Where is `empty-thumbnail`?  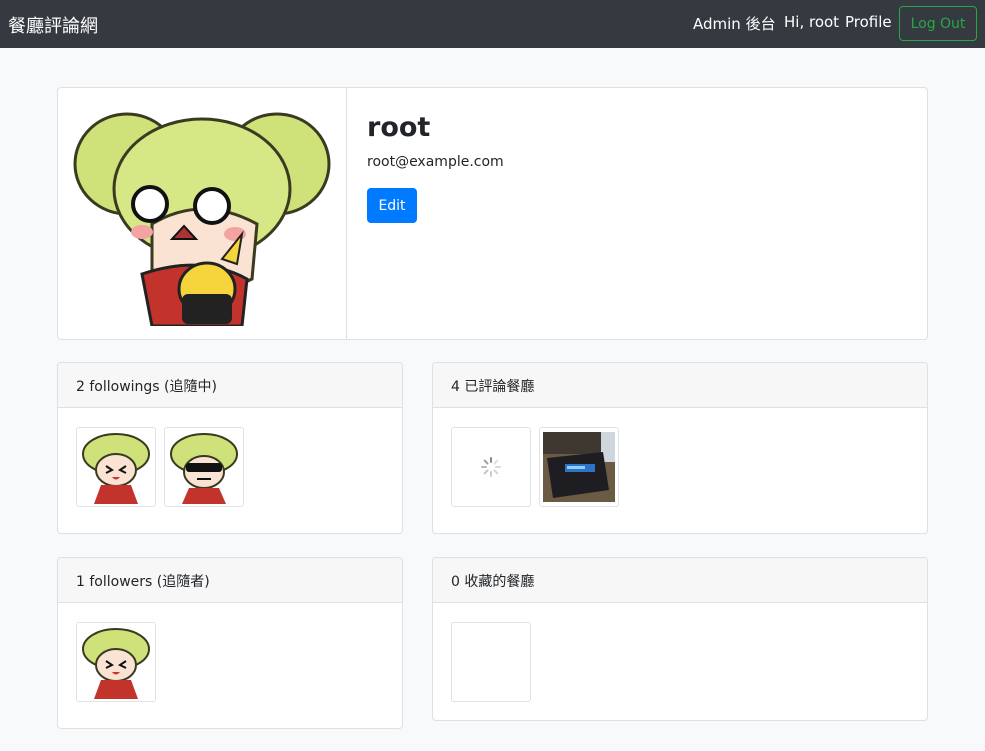 empty-thumbnail is located at coordinates (491, 662).